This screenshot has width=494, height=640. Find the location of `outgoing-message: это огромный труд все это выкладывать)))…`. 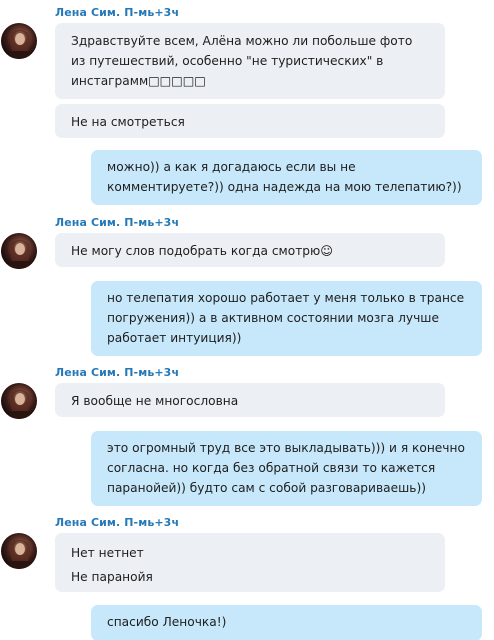

outgoing-message: это огромный труд все это выкладывать)))… is located at coordinates (286, 468).